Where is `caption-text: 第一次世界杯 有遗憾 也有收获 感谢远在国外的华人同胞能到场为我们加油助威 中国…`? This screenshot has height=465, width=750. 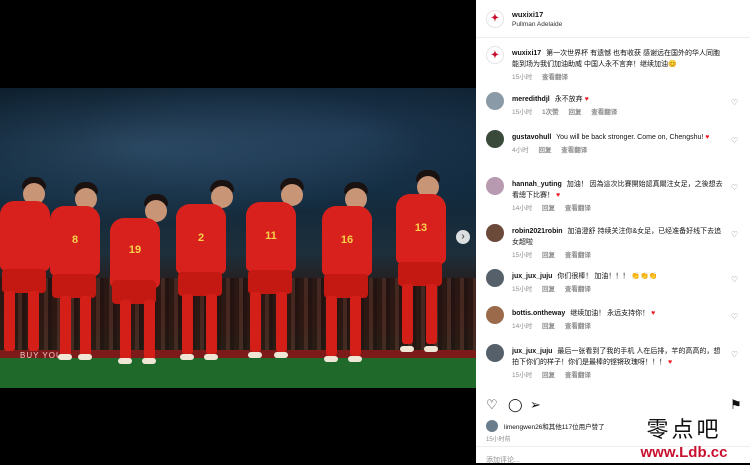
caption-text: 第一次世界杯 有遗憾 也有收获 感谢远在国外的华人同胞能到场为我们加油助威 中国… is located at coordinates (616, 59).